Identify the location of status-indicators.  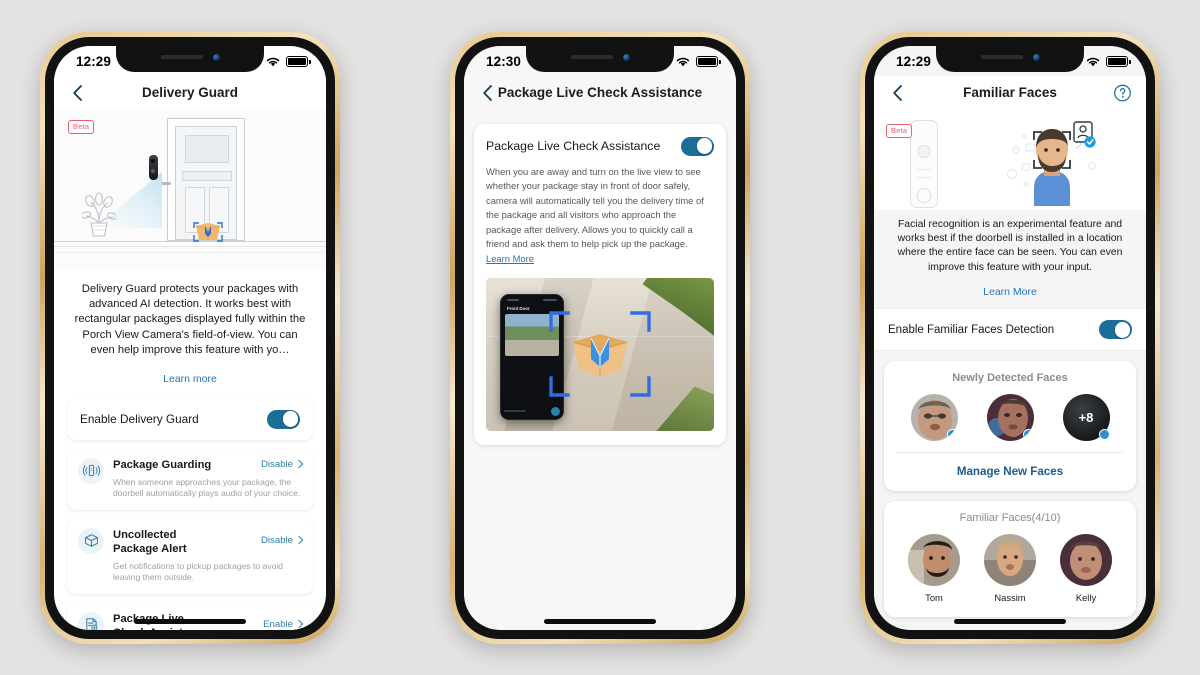
(288, 62).